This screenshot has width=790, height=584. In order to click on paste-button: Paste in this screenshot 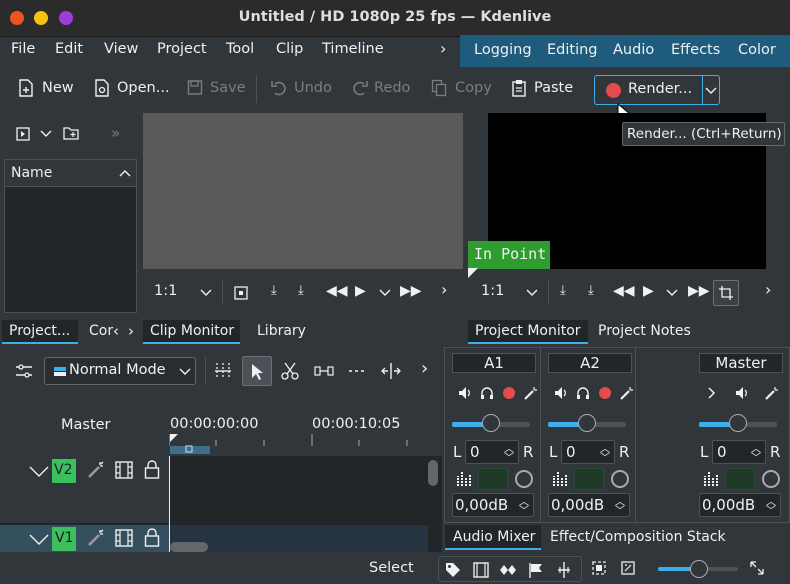, I will do `click(542, 90)`.